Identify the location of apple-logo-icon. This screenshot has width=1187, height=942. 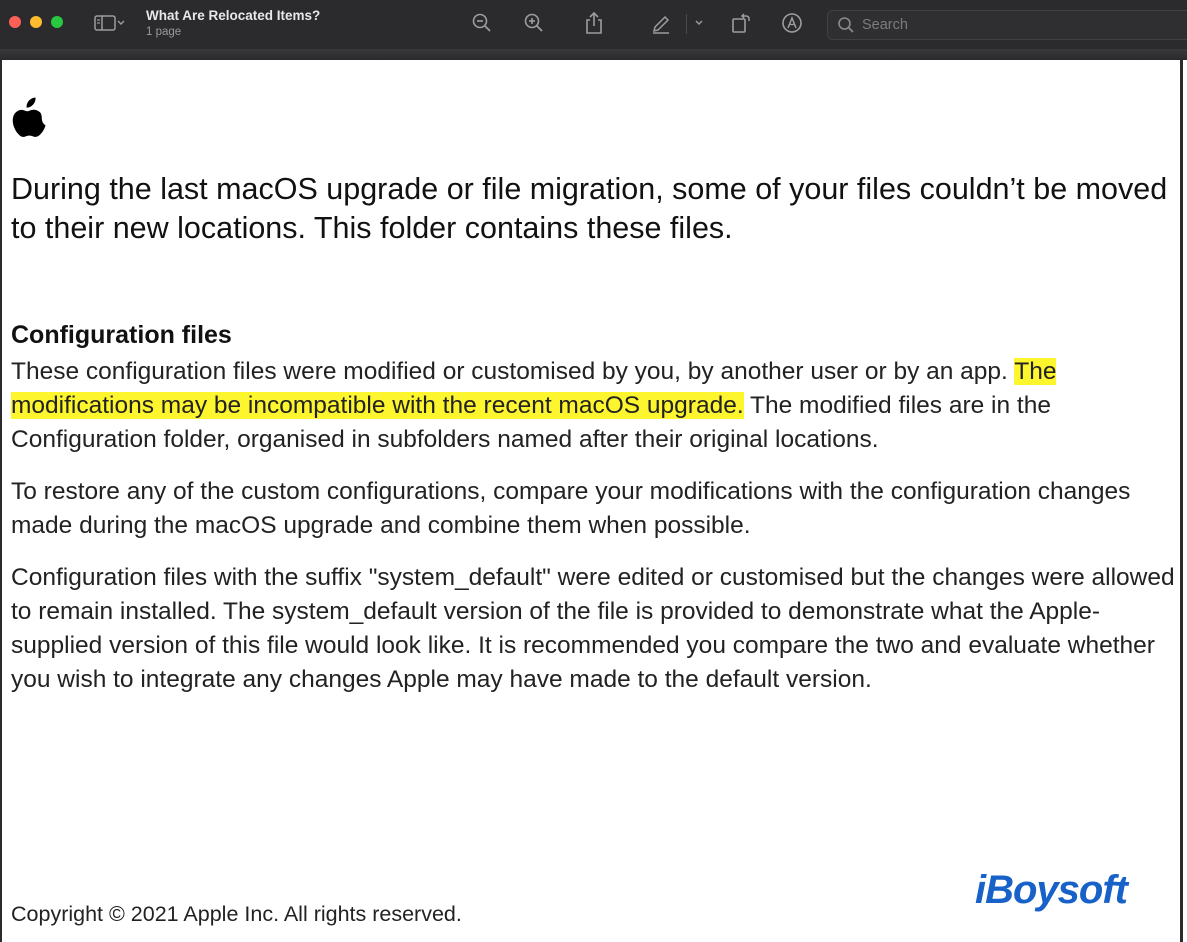
(29, 119).